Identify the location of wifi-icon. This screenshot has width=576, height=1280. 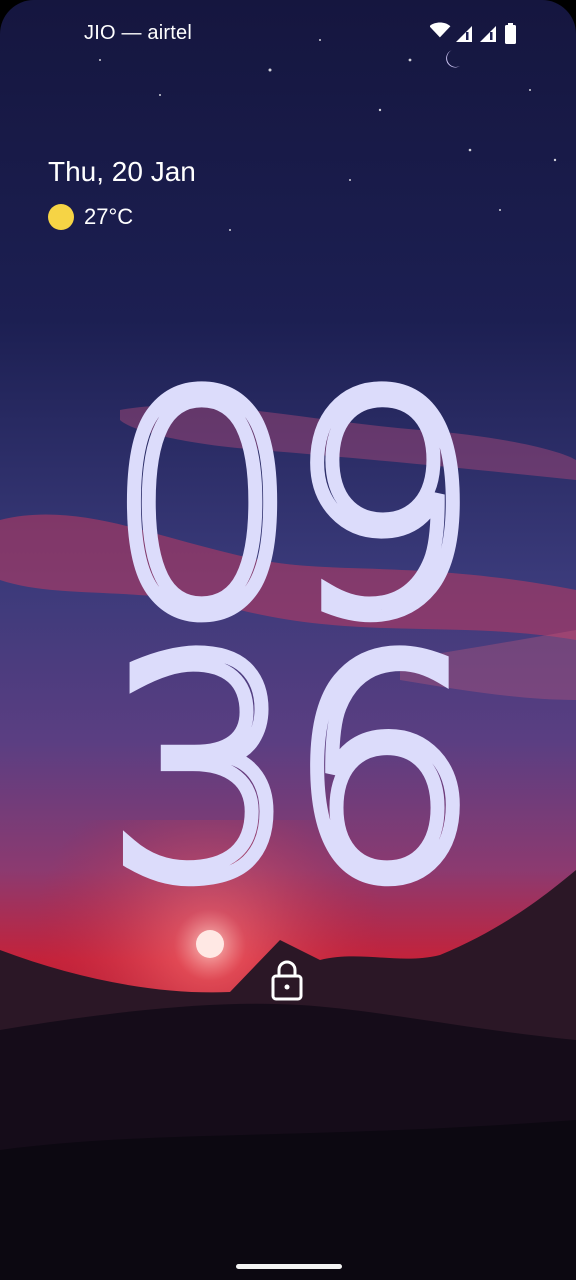
(440, 30).